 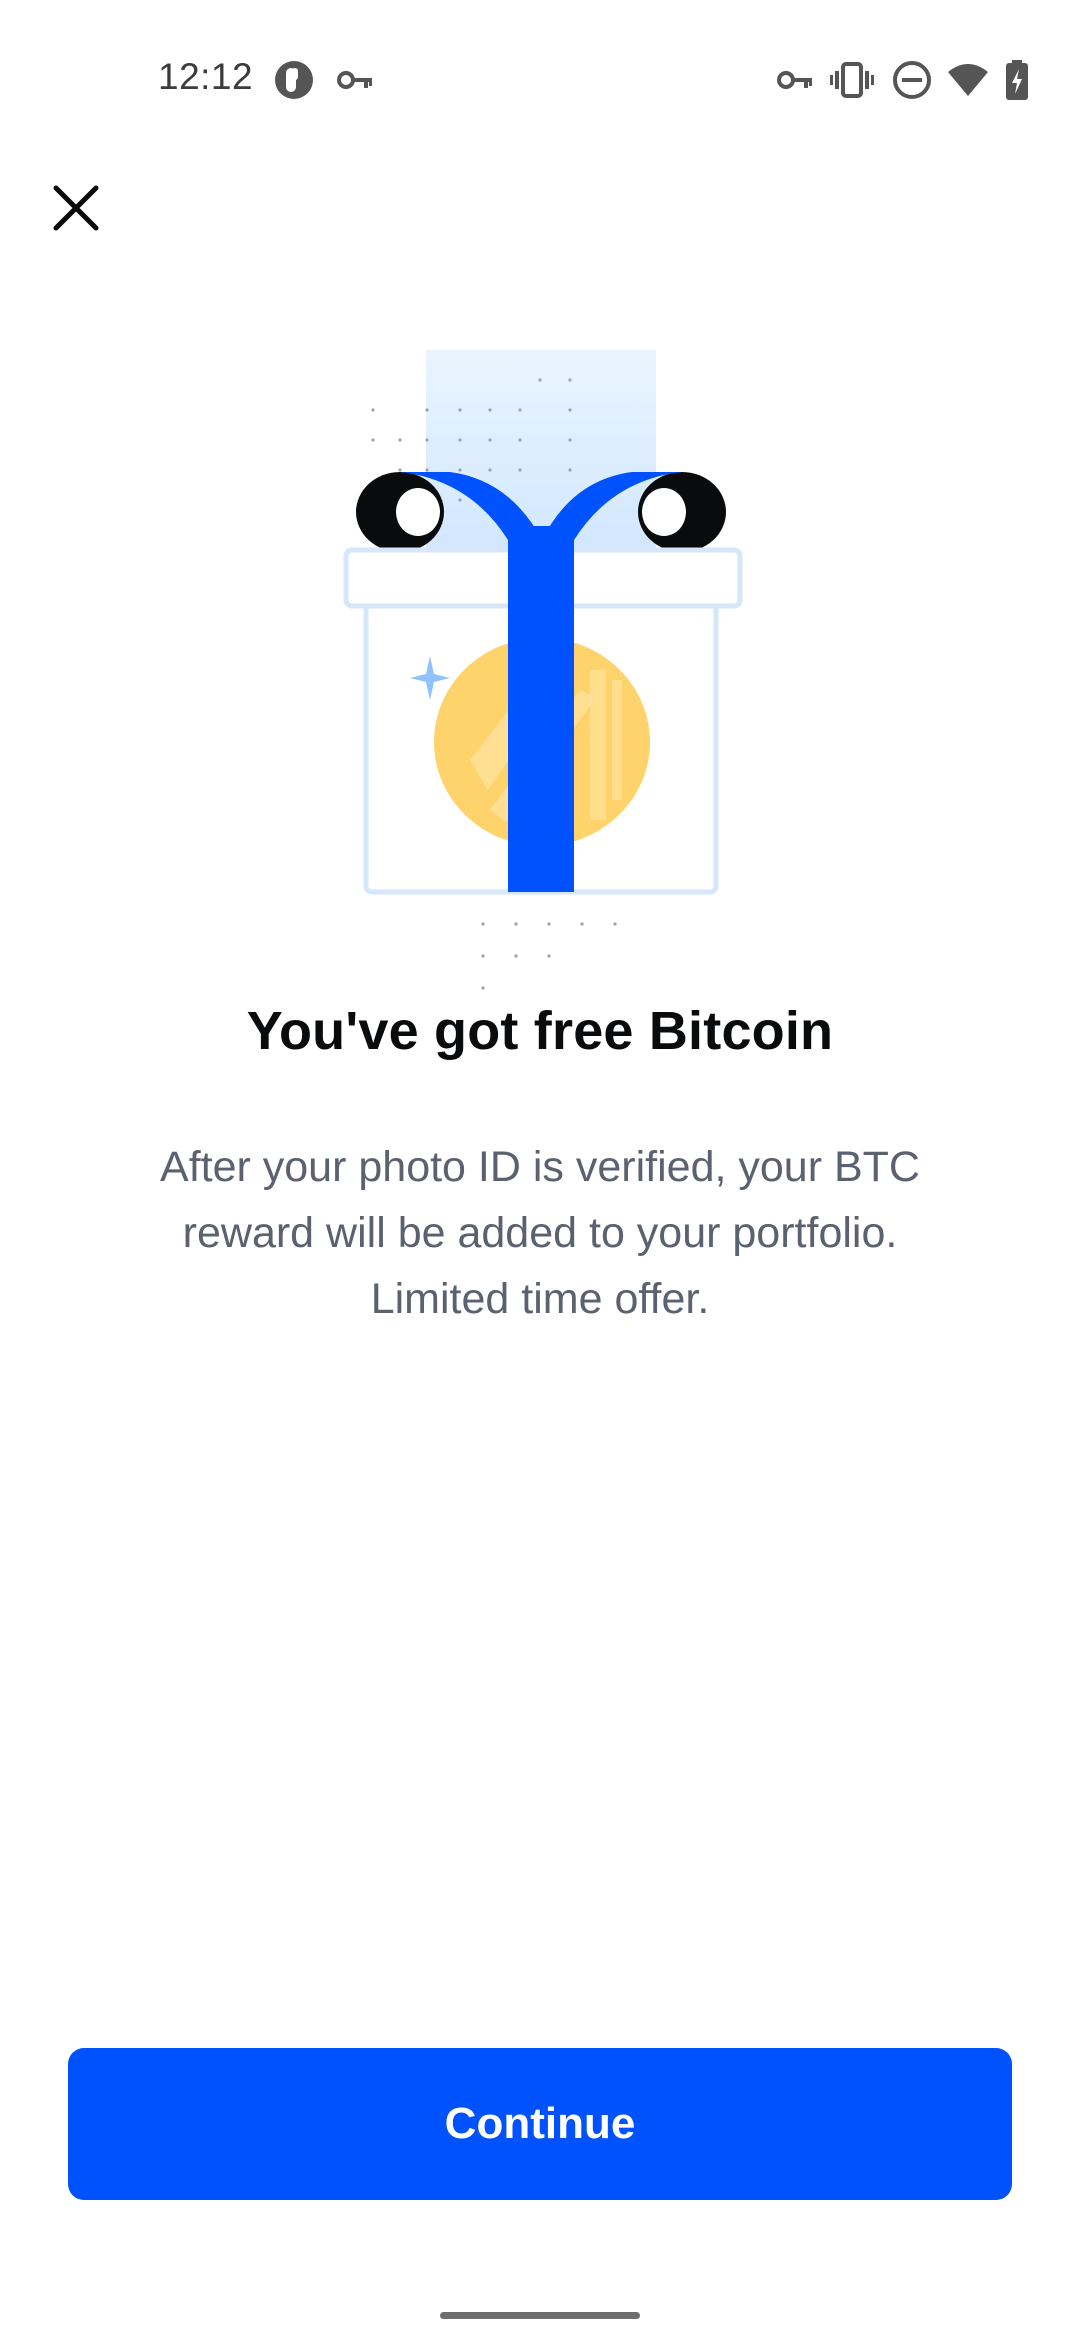 I want to click on wifi-icon, so click(x=968, y=80).